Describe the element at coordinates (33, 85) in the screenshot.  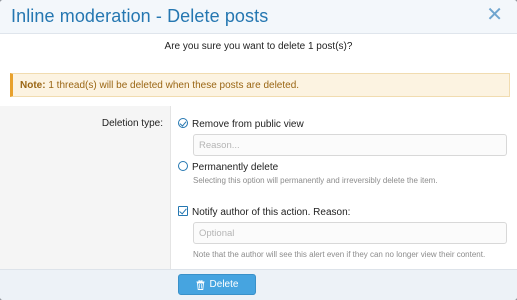
I see `notice-label: Note:` at that location.